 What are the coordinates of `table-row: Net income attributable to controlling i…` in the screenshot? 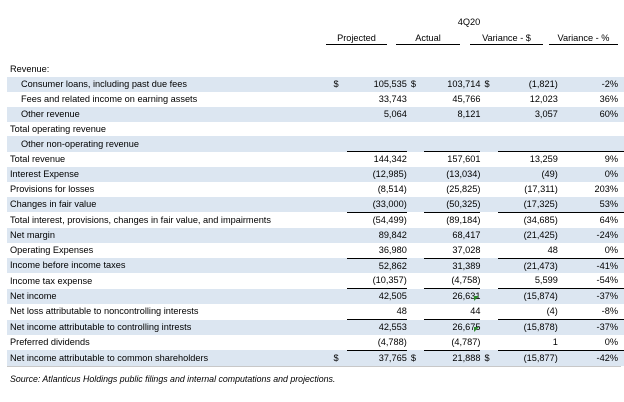 It's located at (315, 327).